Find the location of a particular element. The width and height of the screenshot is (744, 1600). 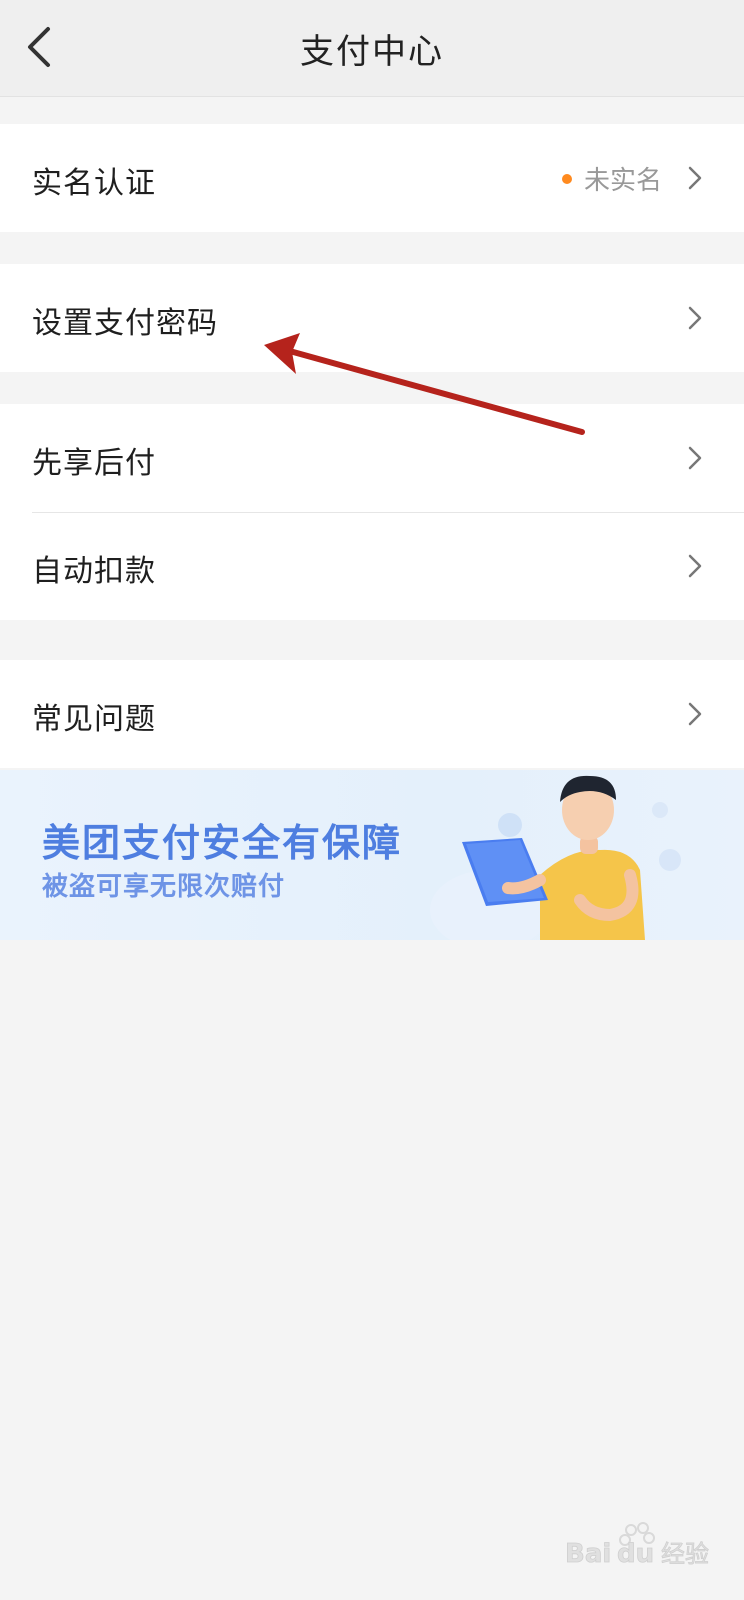

svg-text: Bai is located at coordinates (588, 1554).